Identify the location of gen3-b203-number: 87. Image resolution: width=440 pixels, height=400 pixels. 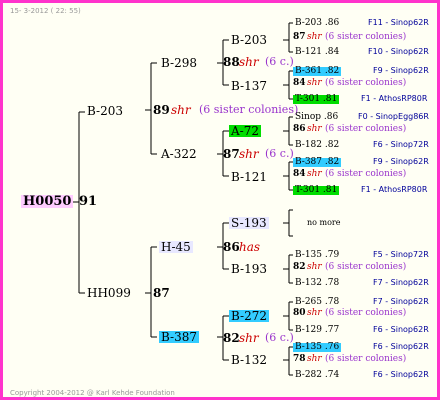
(299, 37).